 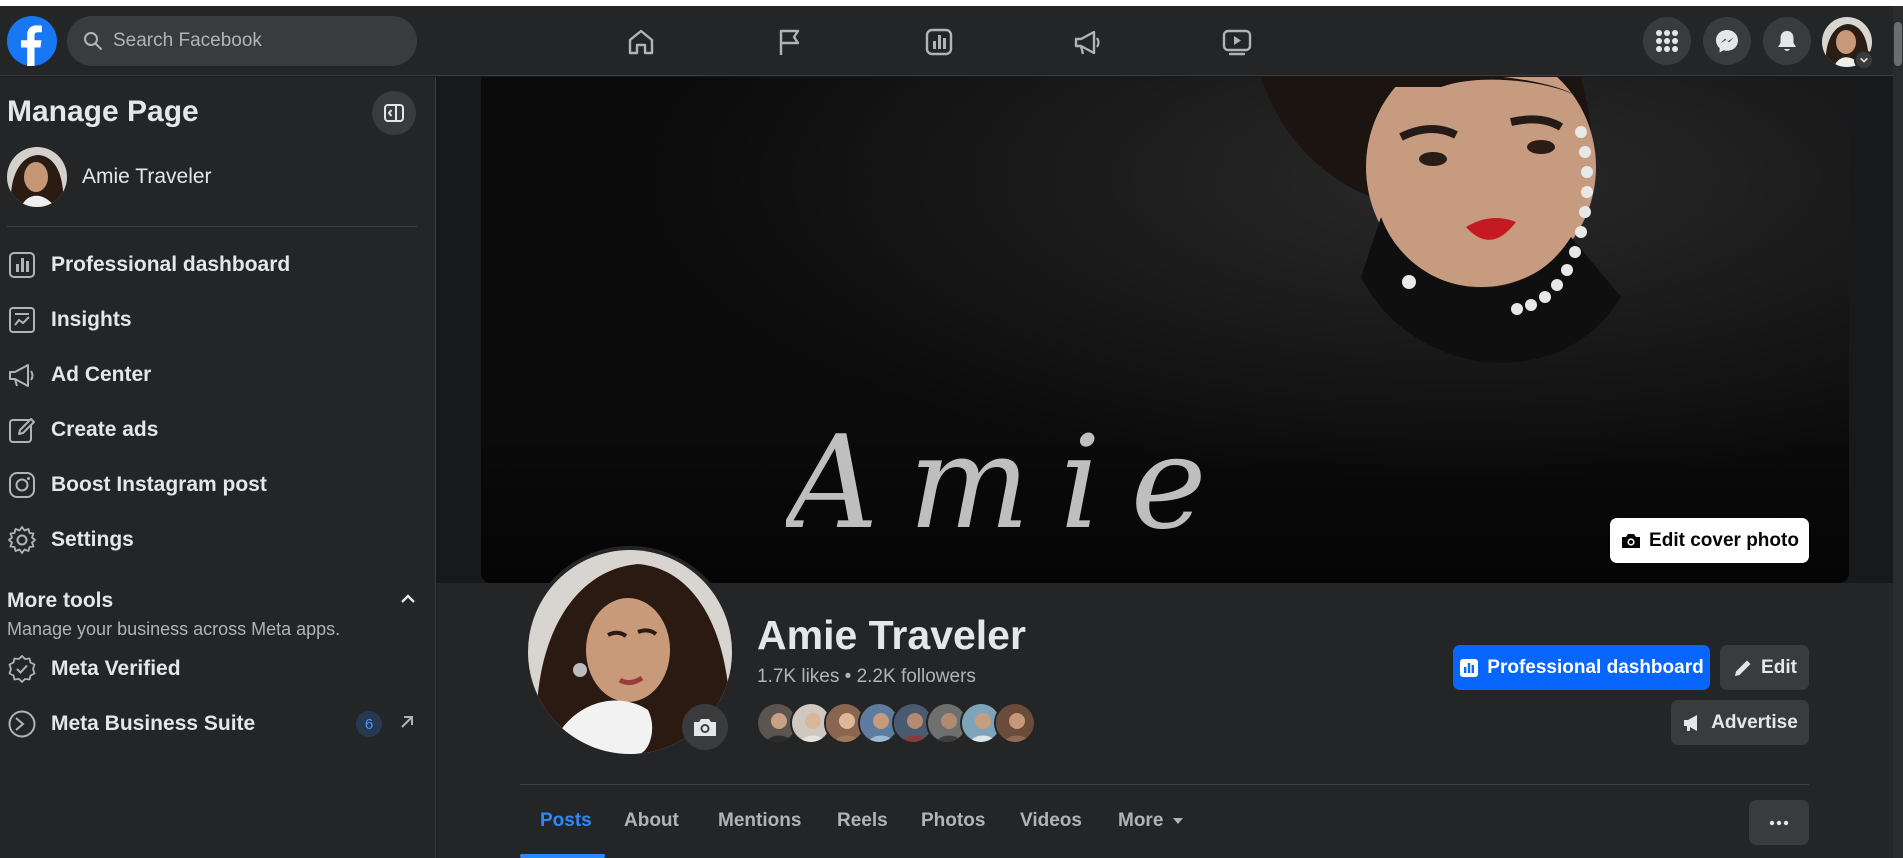 I want to click on tab-mentions: Mentions, so click(x=759, y=821).